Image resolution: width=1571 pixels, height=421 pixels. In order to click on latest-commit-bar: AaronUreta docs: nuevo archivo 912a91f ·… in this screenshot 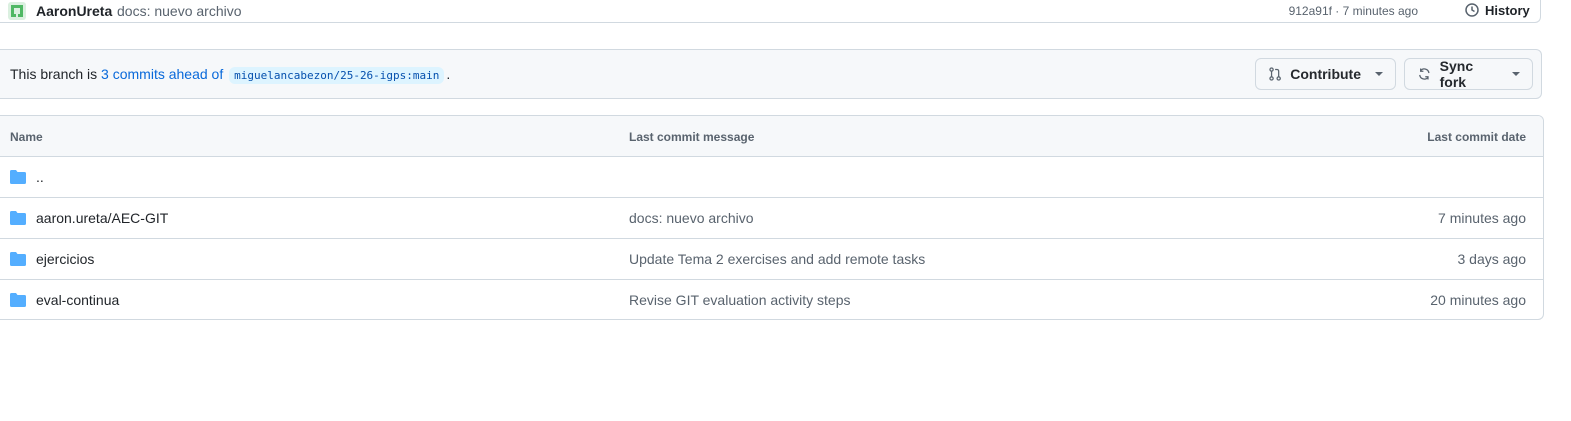, I will do `click(770, 11)`.